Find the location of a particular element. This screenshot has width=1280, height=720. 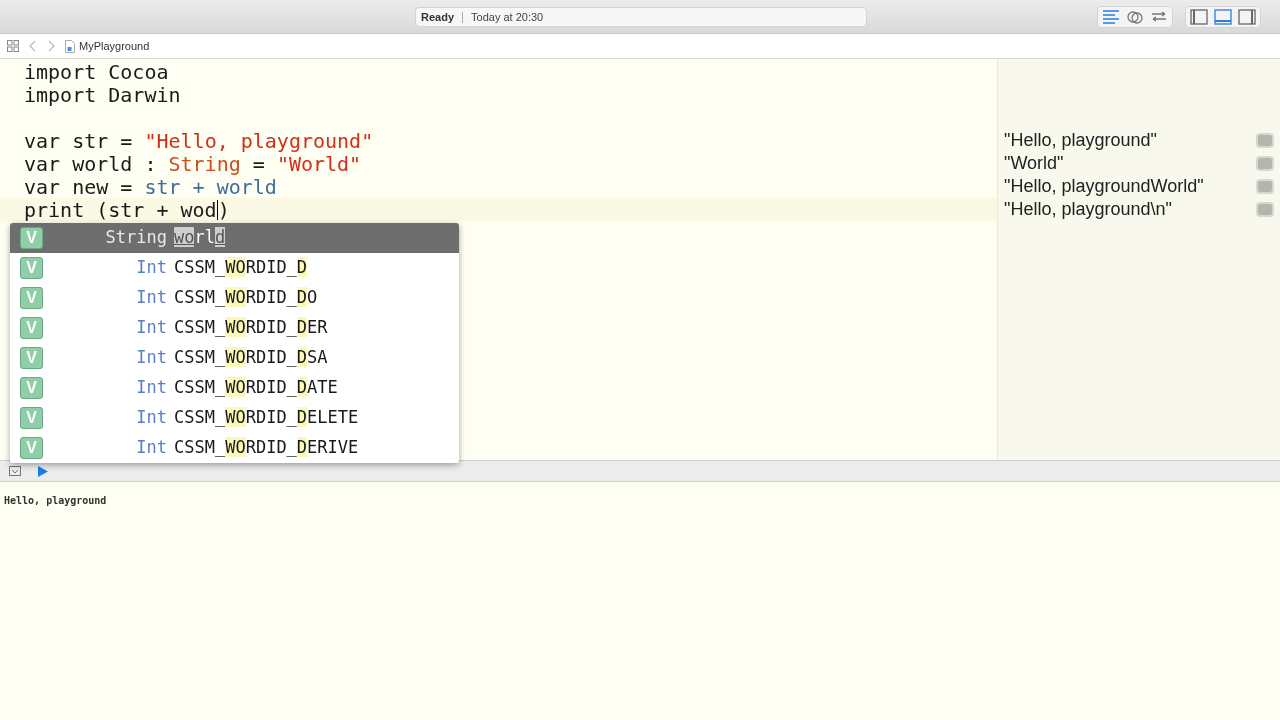

completion-item: V String world is located at coordinates (234, 238).